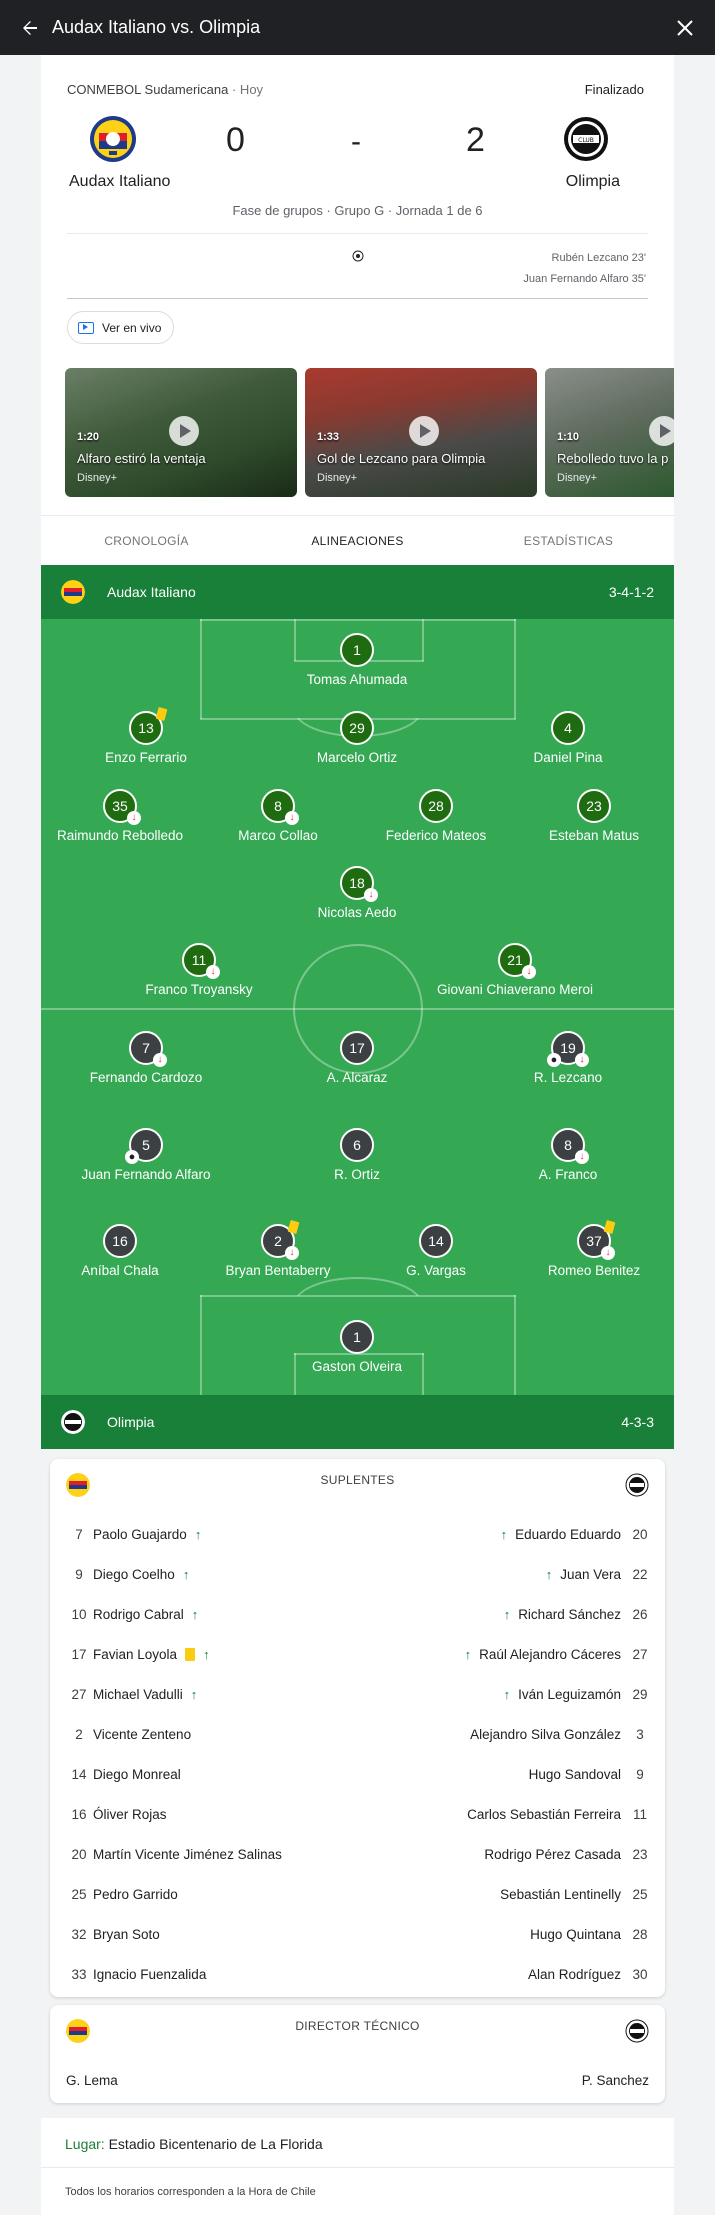 The image size is (715, 2215). What do you see at coordinates (357, 1895) in the screenshot?
I see `substitute-row: 25 Pedro Garrido Sebastián Lentinelly 25` at bounding box center [357, 1895].